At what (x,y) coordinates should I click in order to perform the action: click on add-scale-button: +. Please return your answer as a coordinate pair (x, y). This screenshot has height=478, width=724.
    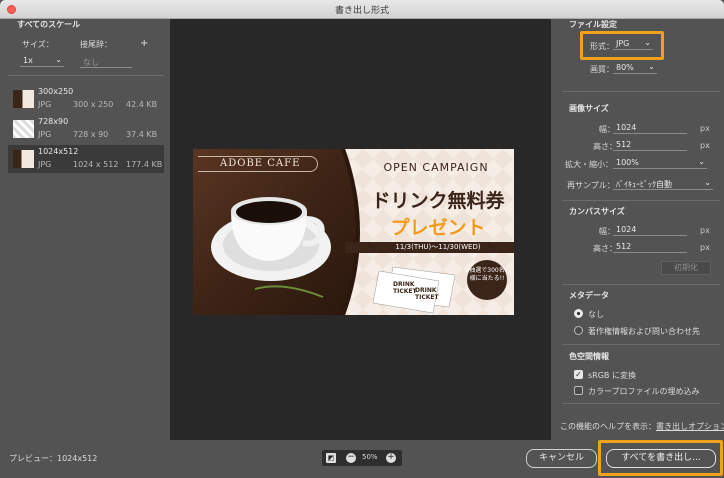
    Looking at the image, I should click on (144, 43).